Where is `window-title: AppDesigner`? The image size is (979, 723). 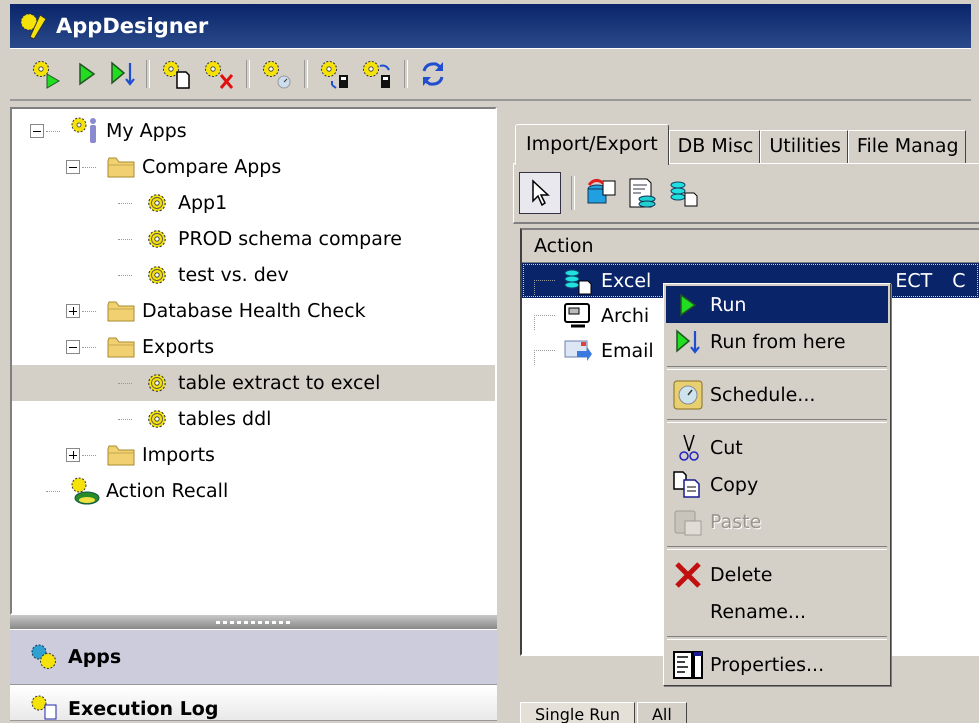 window-title: AppDesigner is located at coordinates (132, 26).